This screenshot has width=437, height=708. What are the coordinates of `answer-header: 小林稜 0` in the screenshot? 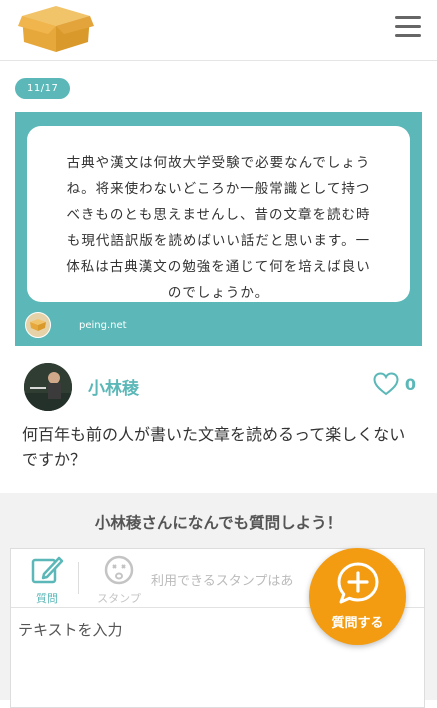 It's located at (224, 387).